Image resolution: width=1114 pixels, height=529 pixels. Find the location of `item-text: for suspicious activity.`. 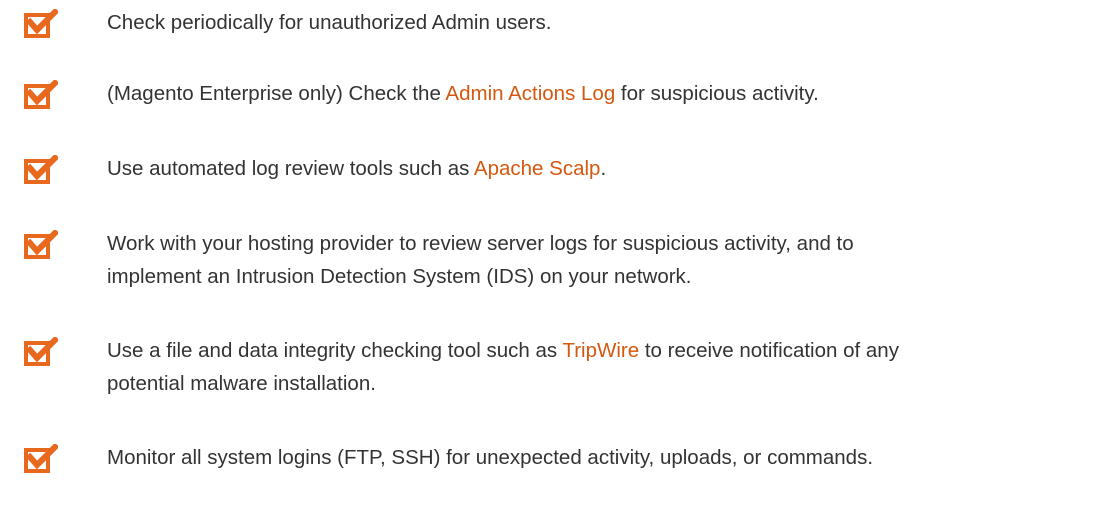

item-text: for suspicious activity. is located at coordinates (717, 93).